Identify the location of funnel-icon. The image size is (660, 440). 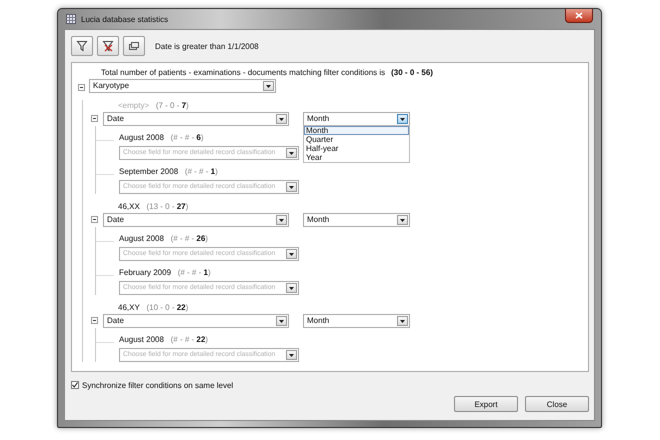
(82, 46).